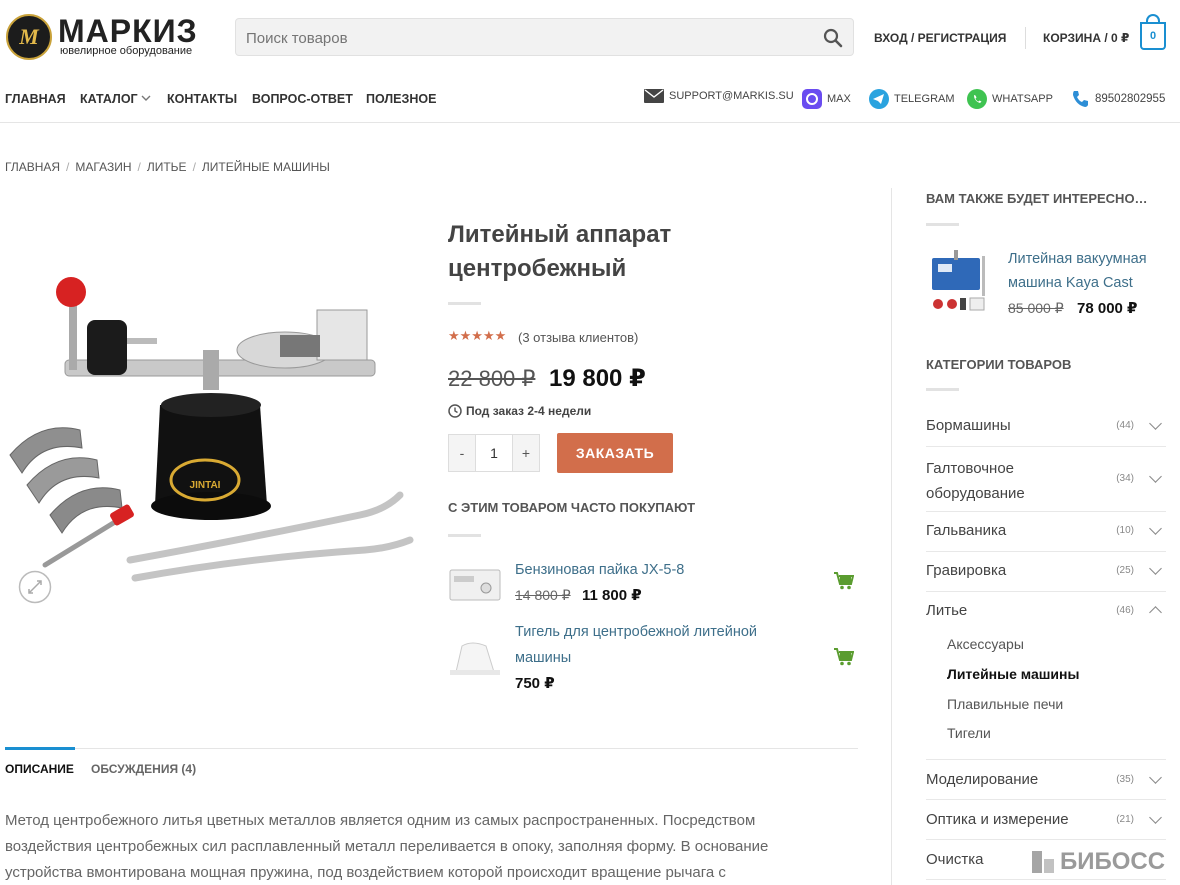 Image resolution: width=1180 pixels, height=885 pixels. Describe the element at coordinates (912, 99) in the screenshot. I see `contact-telegram: TELEGRAM` at that location.